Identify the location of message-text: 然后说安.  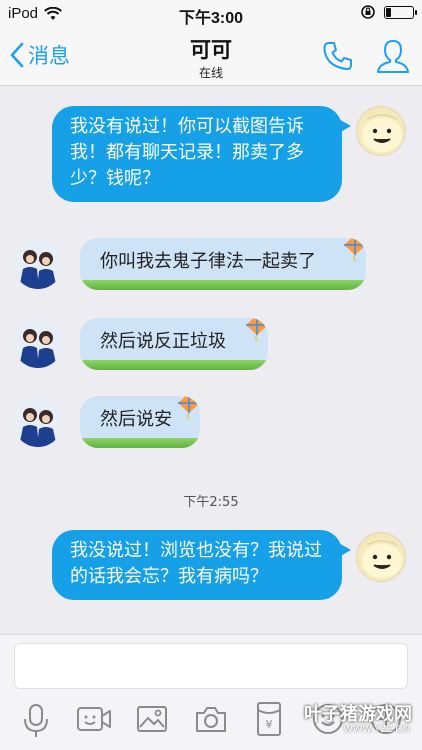
(136, 419).